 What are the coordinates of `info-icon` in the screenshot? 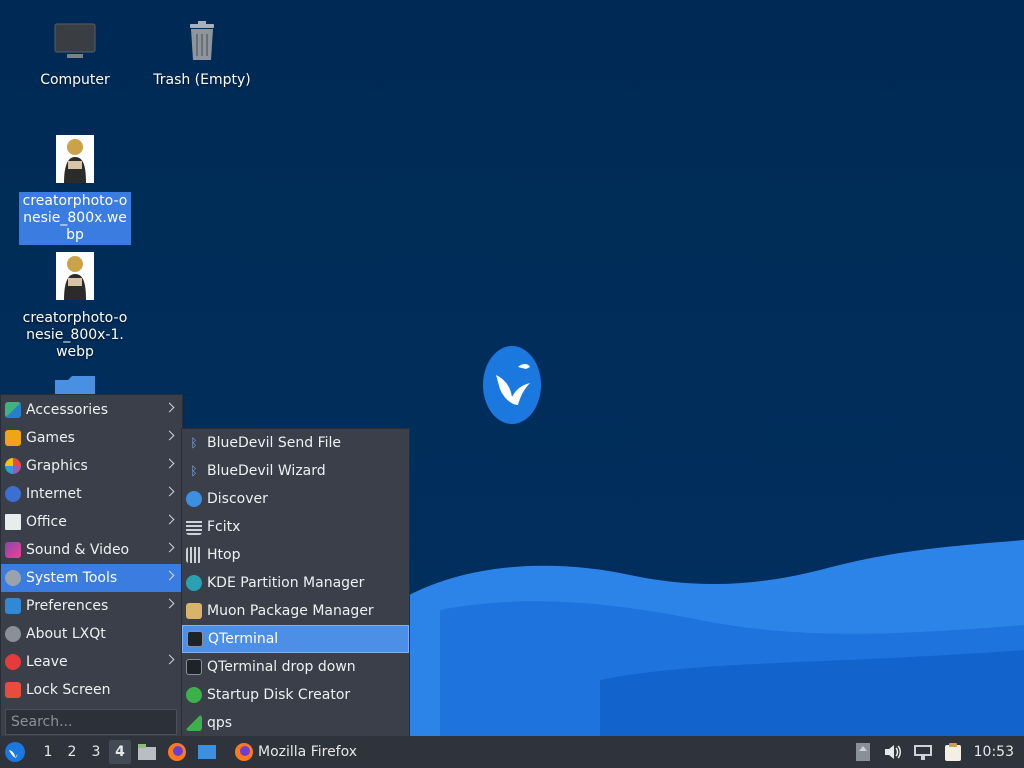 It's located at (13, 634).